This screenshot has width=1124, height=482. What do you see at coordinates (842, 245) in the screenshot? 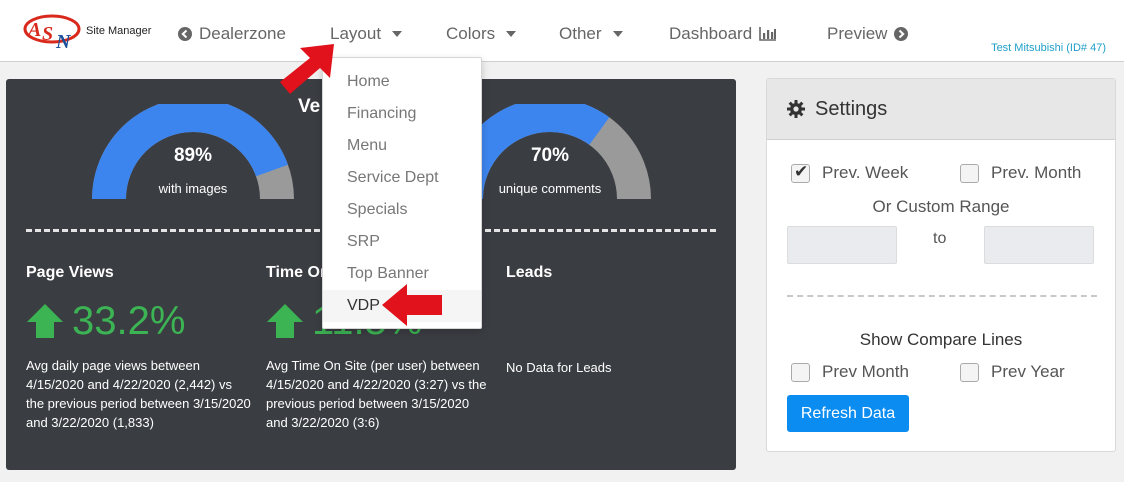
I see `start-date-input` at bounding box center [842, 245].